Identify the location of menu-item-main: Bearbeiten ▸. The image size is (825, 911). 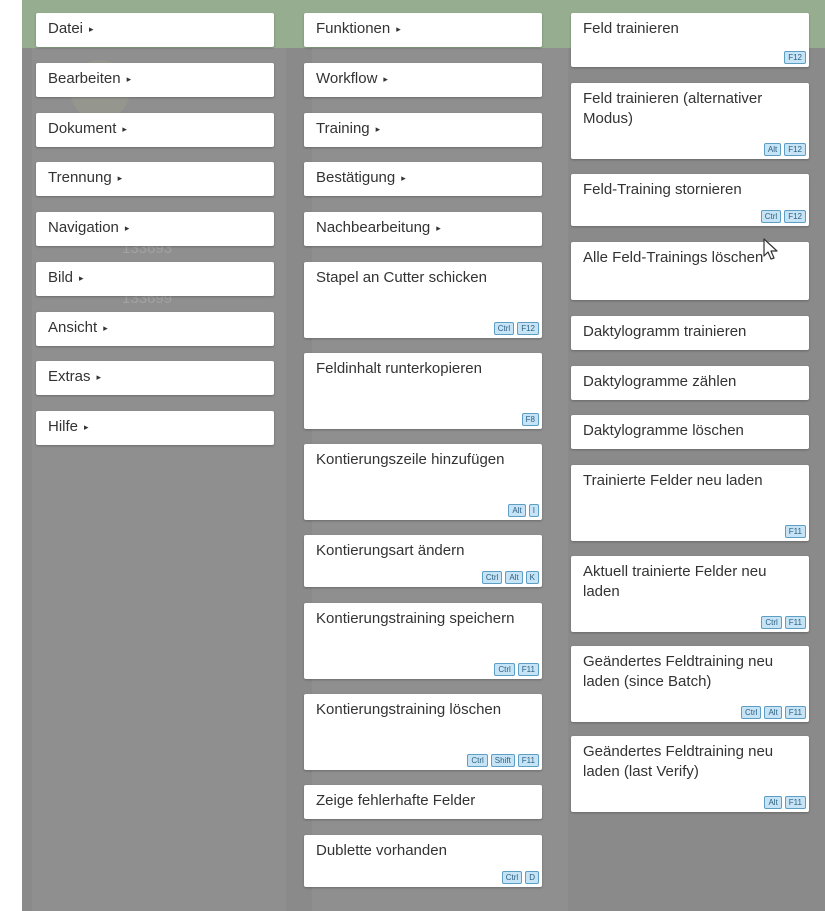
(155, 80).